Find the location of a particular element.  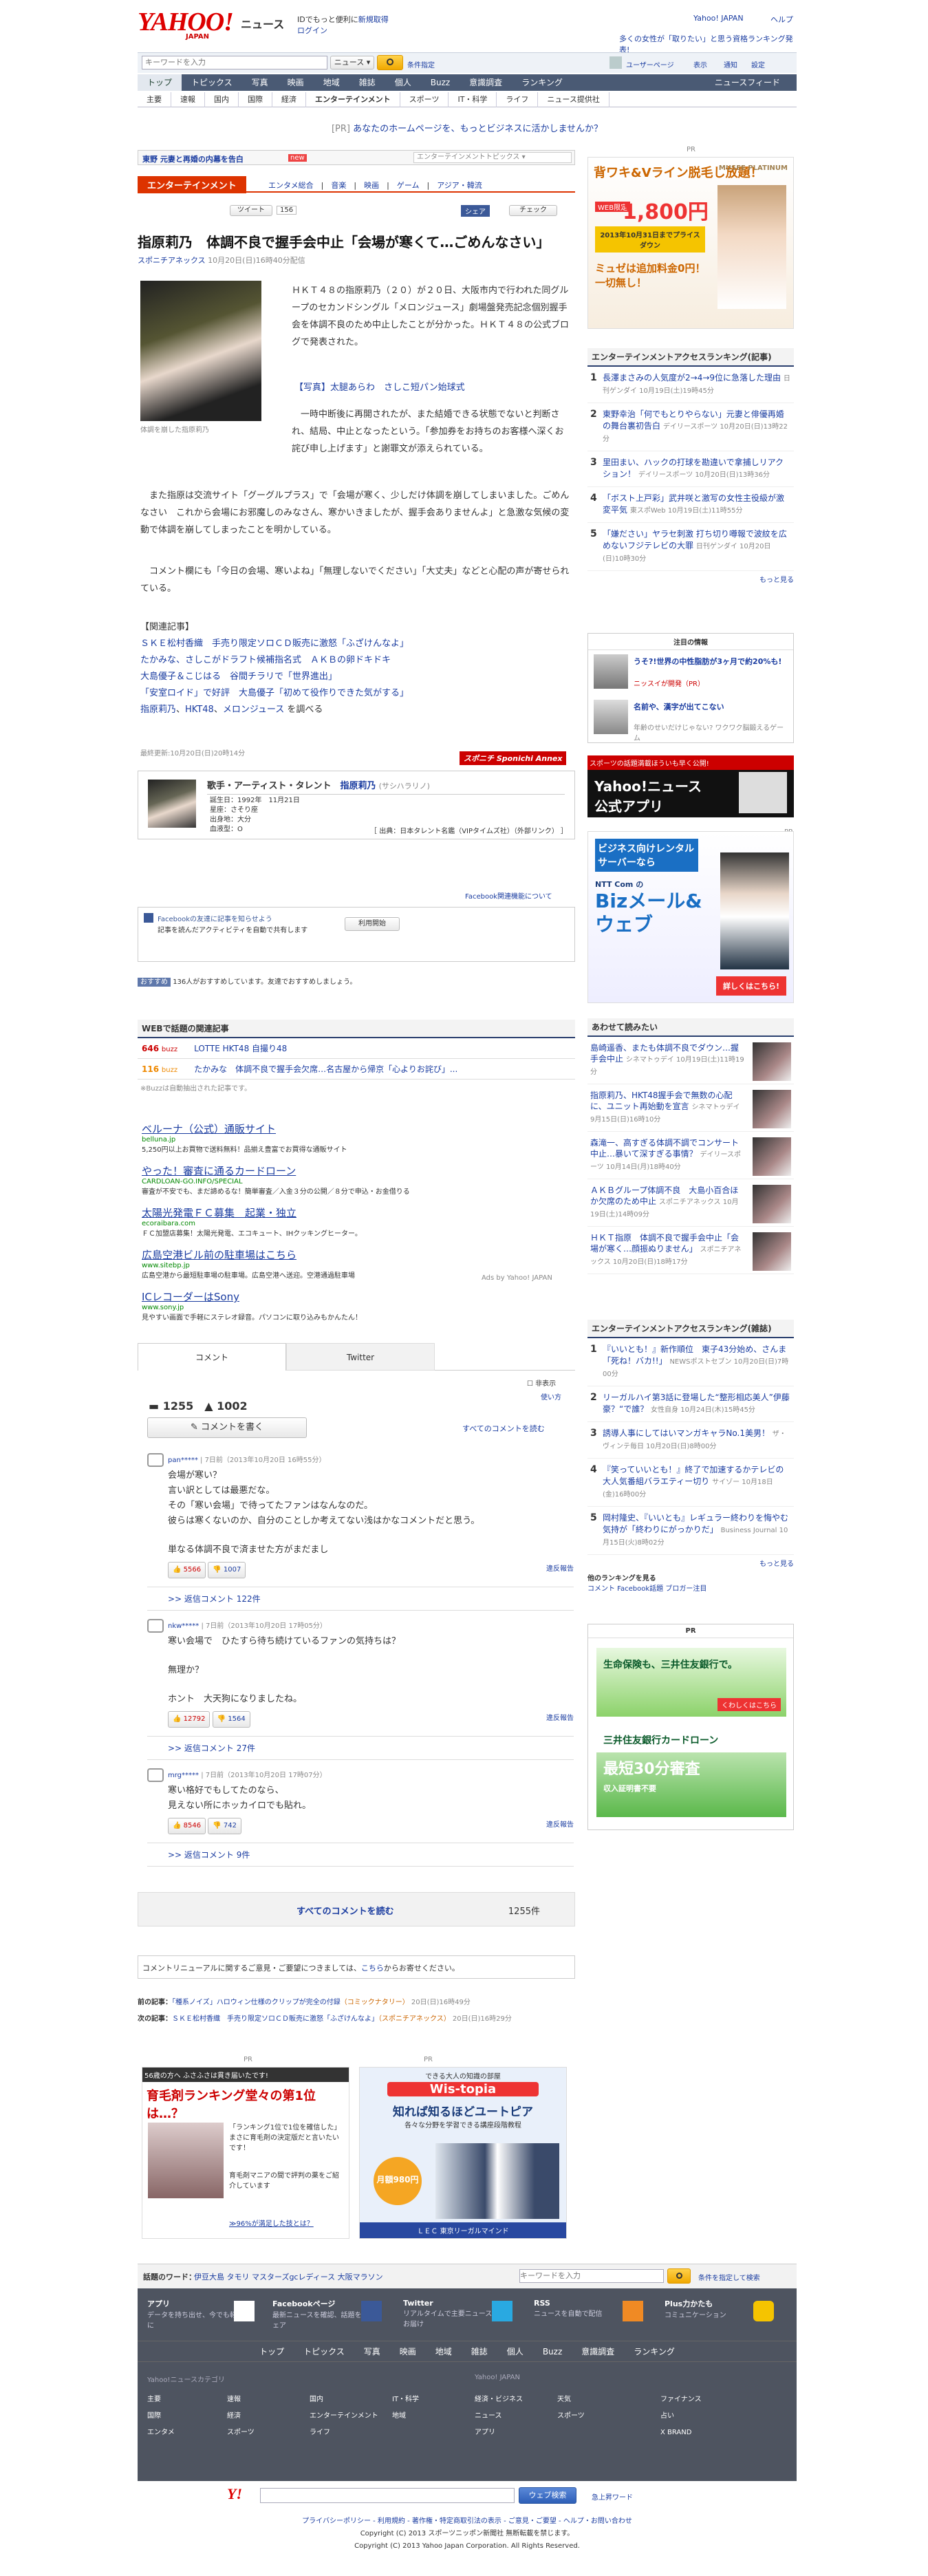

search-input is located at coordinates (234, 62).